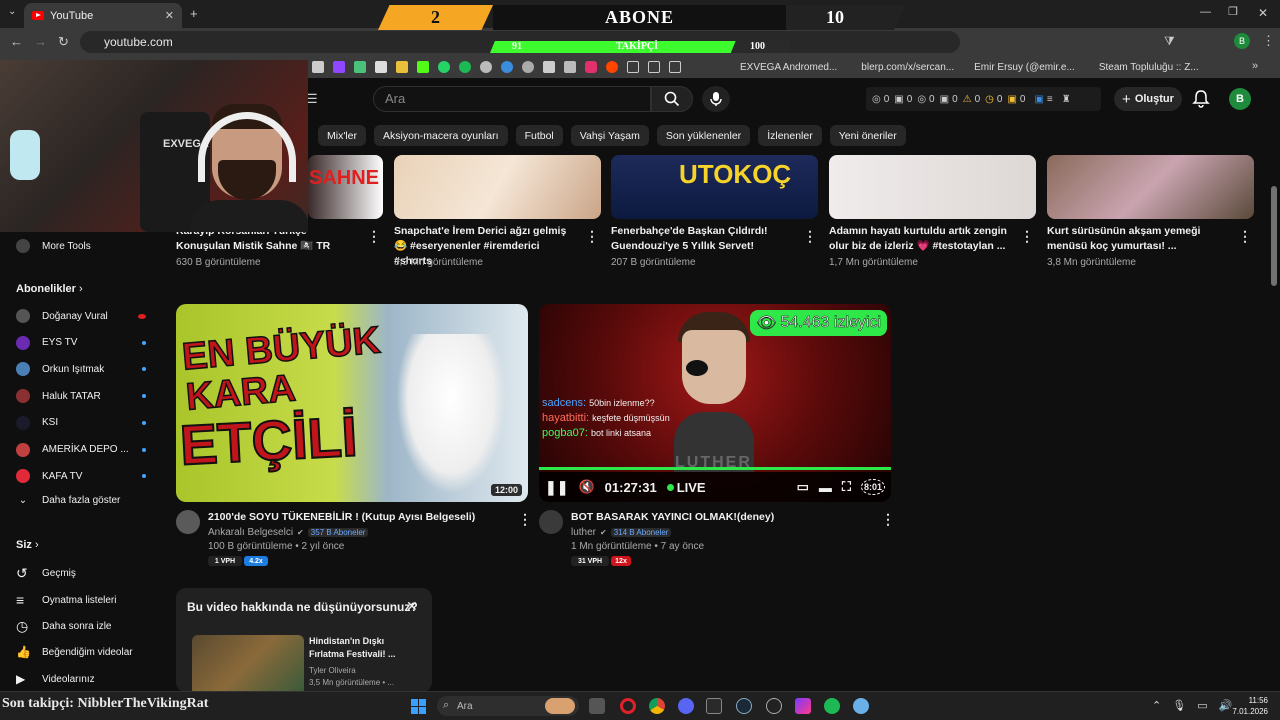  I want to click on chip-wildlife: Vahşi Yaşam, so click(609, 135).